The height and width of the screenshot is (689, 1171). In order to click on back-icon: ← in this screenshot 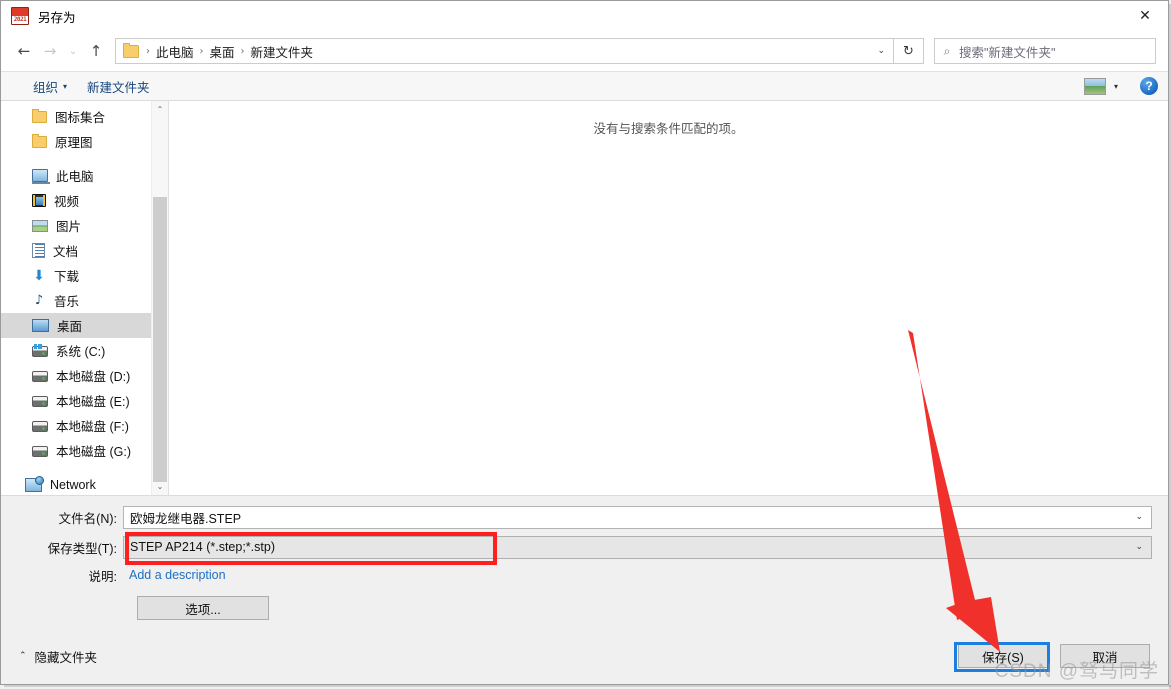, I will do `click(24, 51)`.